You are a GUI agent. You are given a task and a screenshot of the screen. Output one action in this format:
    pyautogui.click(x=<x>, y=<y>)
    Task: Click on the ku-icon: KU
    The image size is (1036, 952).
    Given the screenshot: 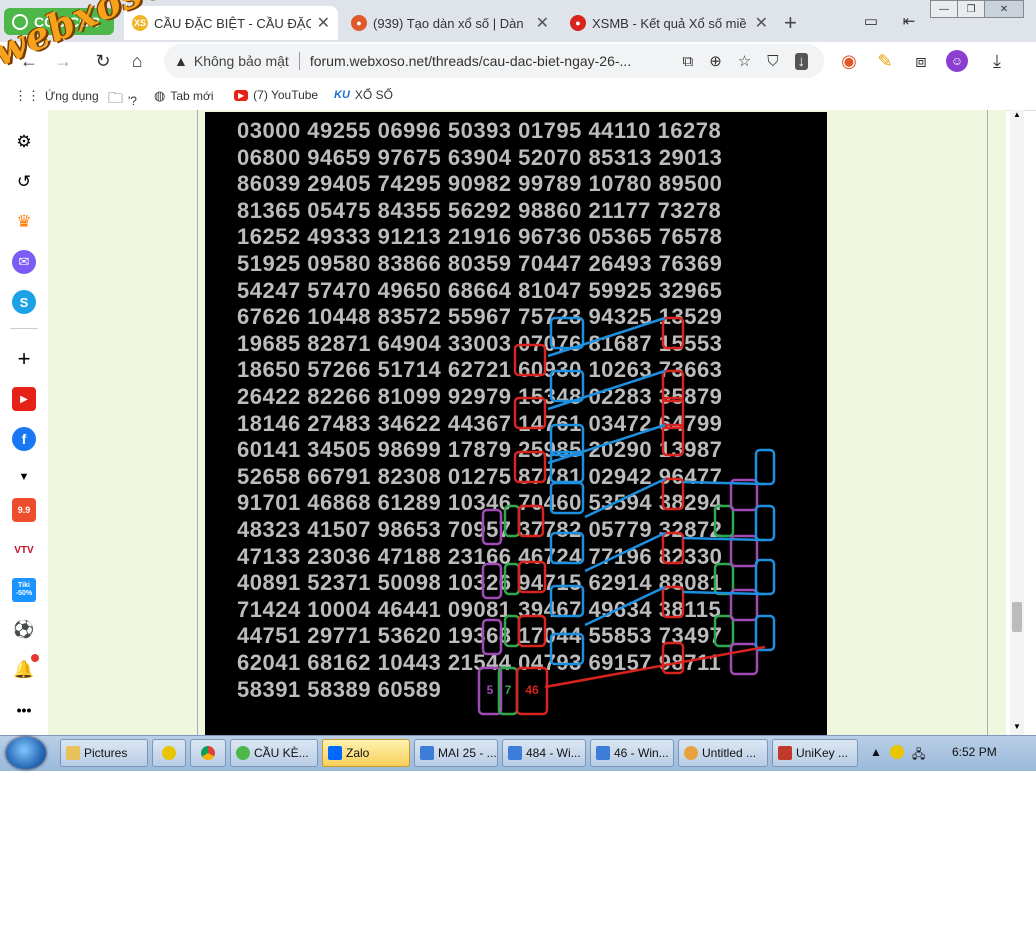 What is the action you would take?
    pyautogui.click(x=342, y=95)
    